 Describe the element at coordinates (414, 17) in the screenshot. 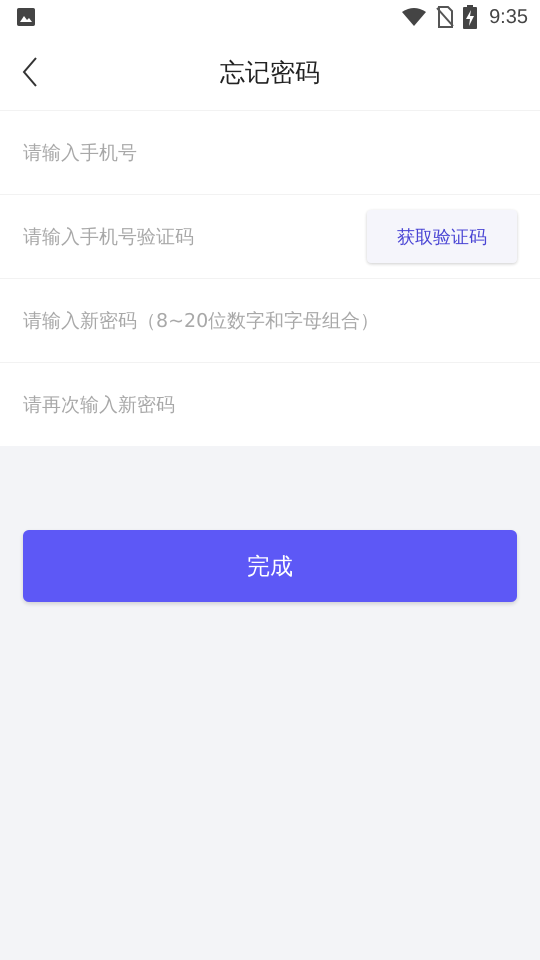

I see `wifi-icon` at that location.